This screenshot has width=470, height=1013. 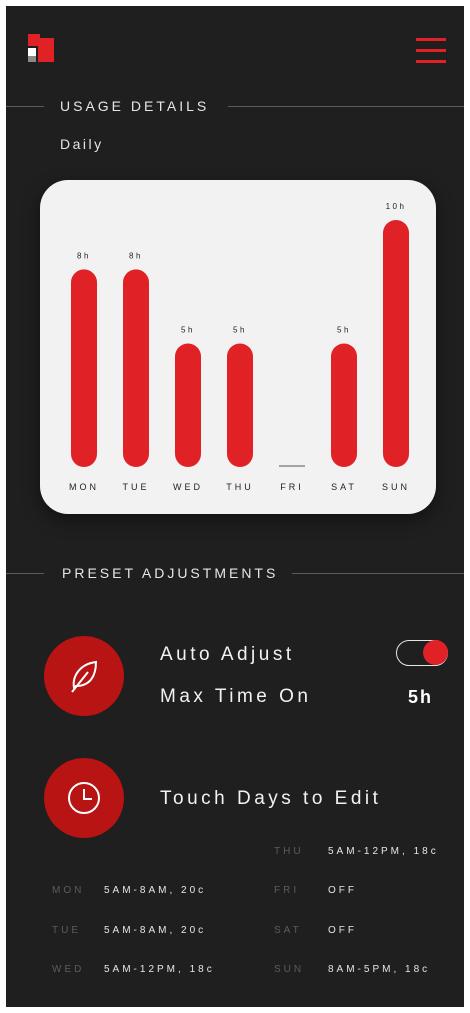 I want to click on max-time-label: Max Time On, so click(x=236, y=696).